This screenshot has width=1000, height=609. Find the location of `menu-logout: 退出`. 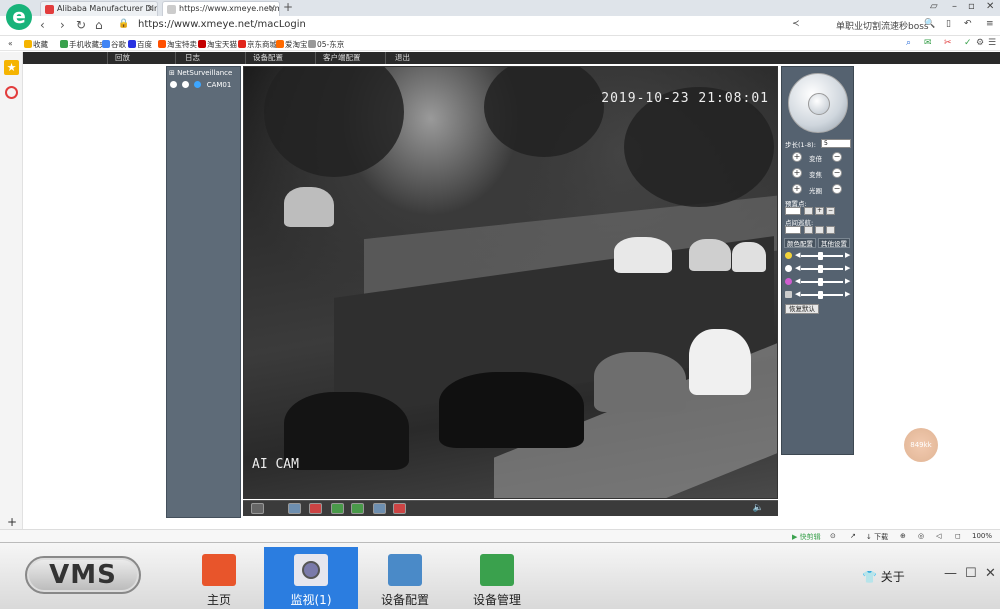

menu-logout: 退出 is located at coordinates (402, 58).